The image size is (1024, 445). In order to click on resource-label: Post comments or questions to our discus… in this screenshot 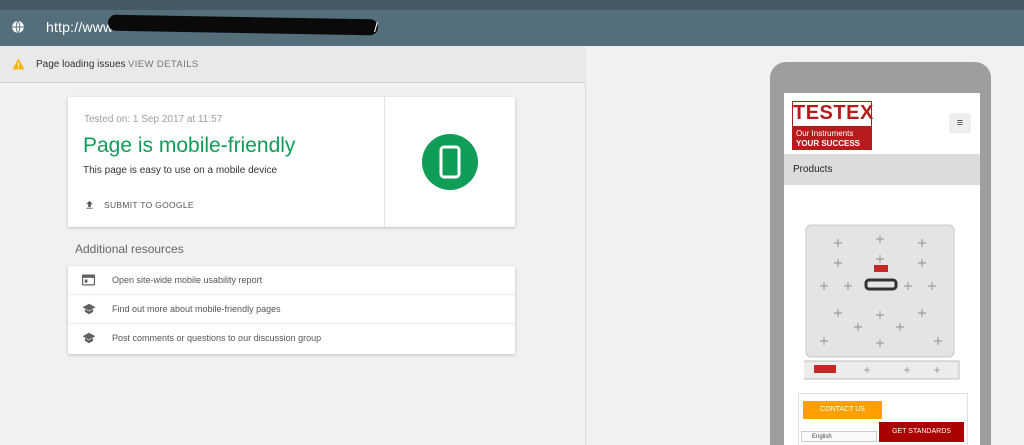, I will do `click(217, 338)`.